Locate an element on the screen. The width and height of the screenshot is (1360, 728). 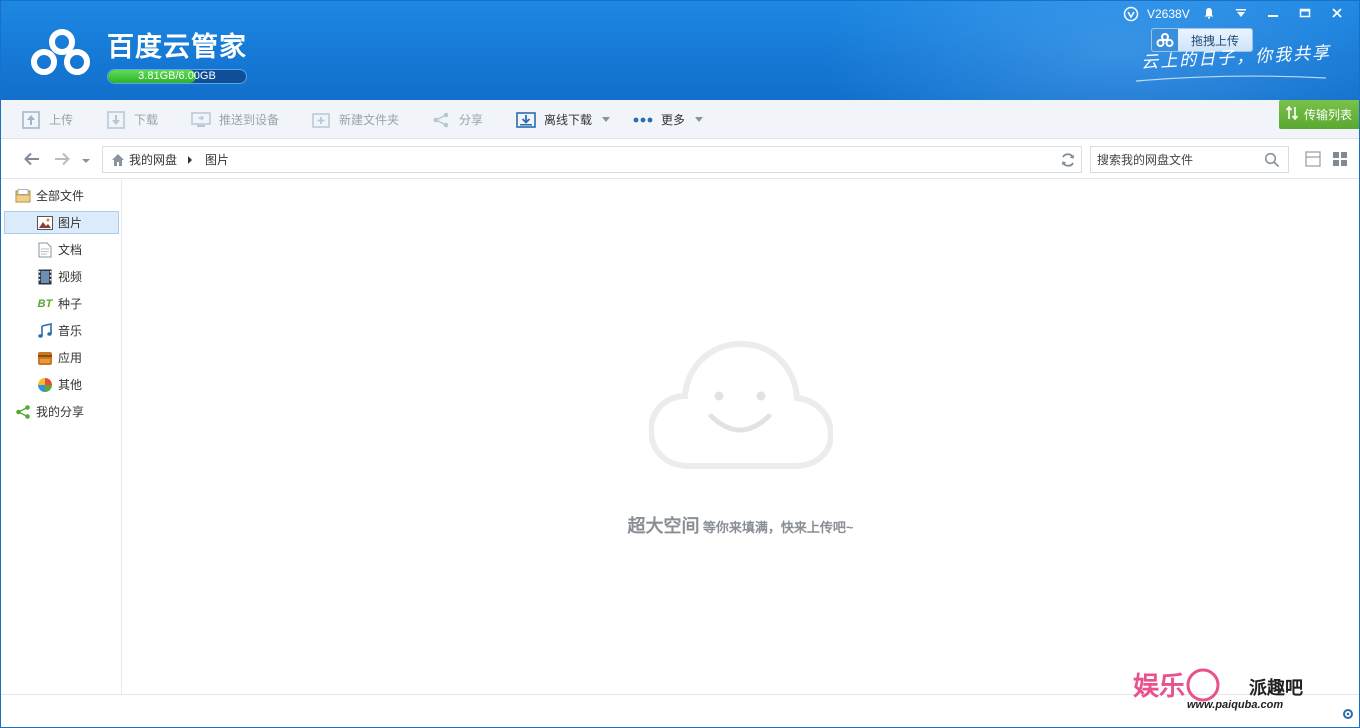
breadcrumb-root: 我的网盘 is located at coordinates (153, 159).